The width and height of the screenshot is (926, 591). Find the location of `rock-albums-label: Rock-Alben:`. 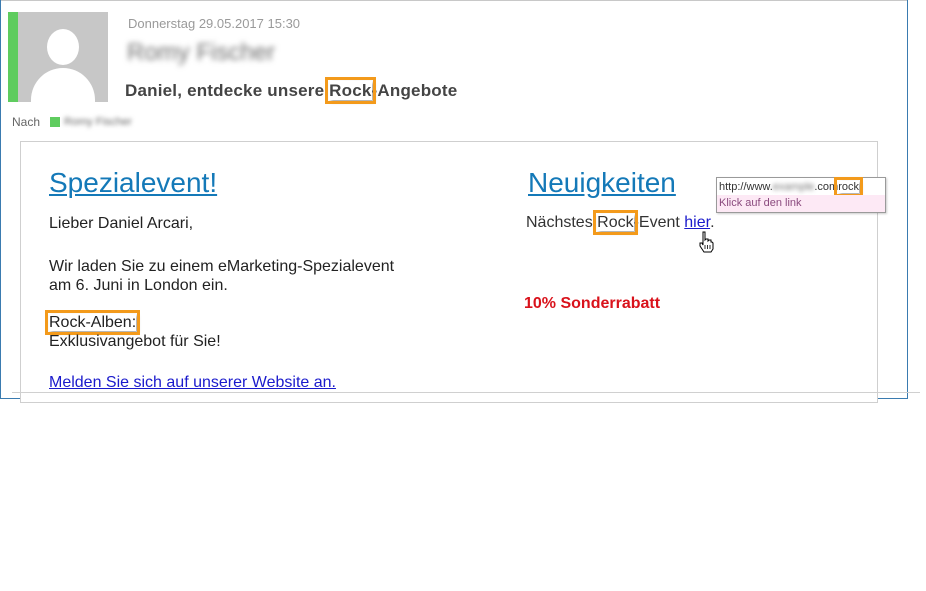

rock-albums-label: Rock-Alben: is located at coordinates (92, 322).